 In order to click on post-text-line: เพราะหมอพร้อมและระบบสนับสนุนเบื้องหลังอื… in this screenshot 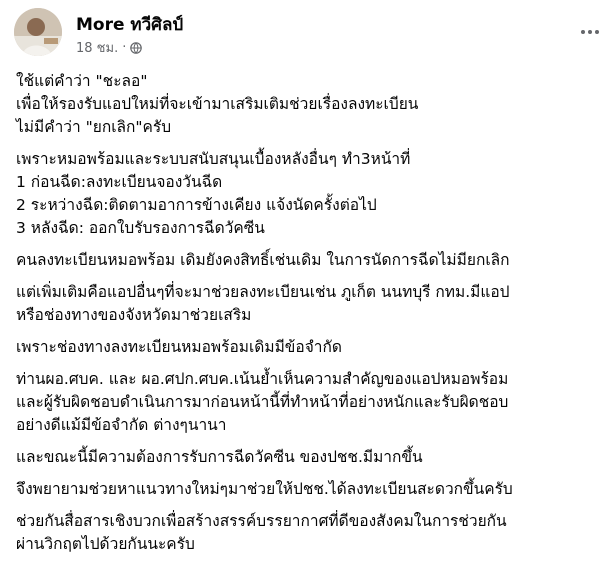, I will do `click(213, 159)`.